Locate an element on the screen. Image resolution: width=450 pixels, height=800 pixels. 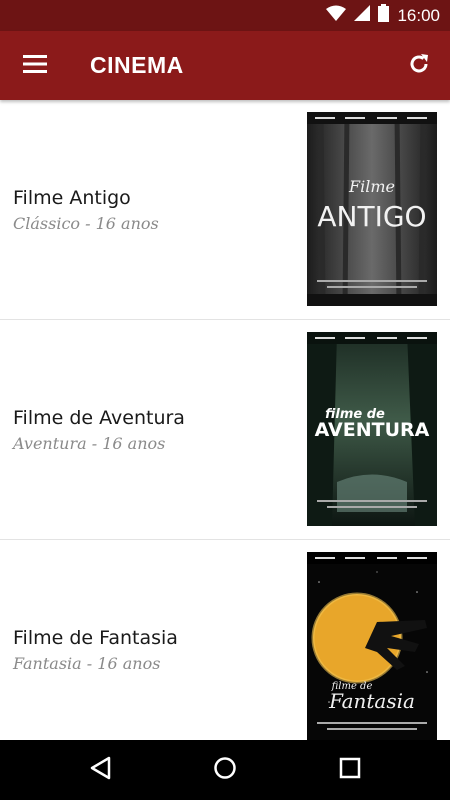
refresh-icon is located at coordinates (419, 66).